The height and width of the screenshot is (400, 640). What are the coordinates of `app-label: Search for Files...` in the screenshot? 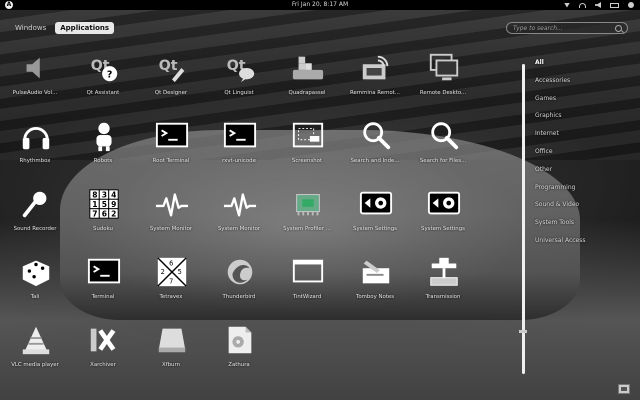 It's located at (443, 161).